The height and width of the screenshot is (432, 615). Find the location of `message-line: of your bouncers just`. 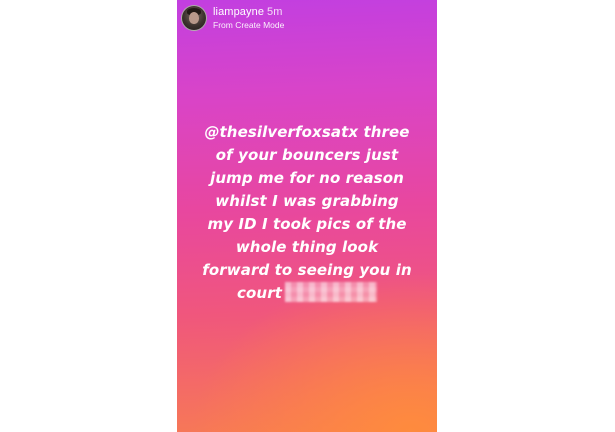

message-line: of your bouncers just is located at coordinates (307, 155).